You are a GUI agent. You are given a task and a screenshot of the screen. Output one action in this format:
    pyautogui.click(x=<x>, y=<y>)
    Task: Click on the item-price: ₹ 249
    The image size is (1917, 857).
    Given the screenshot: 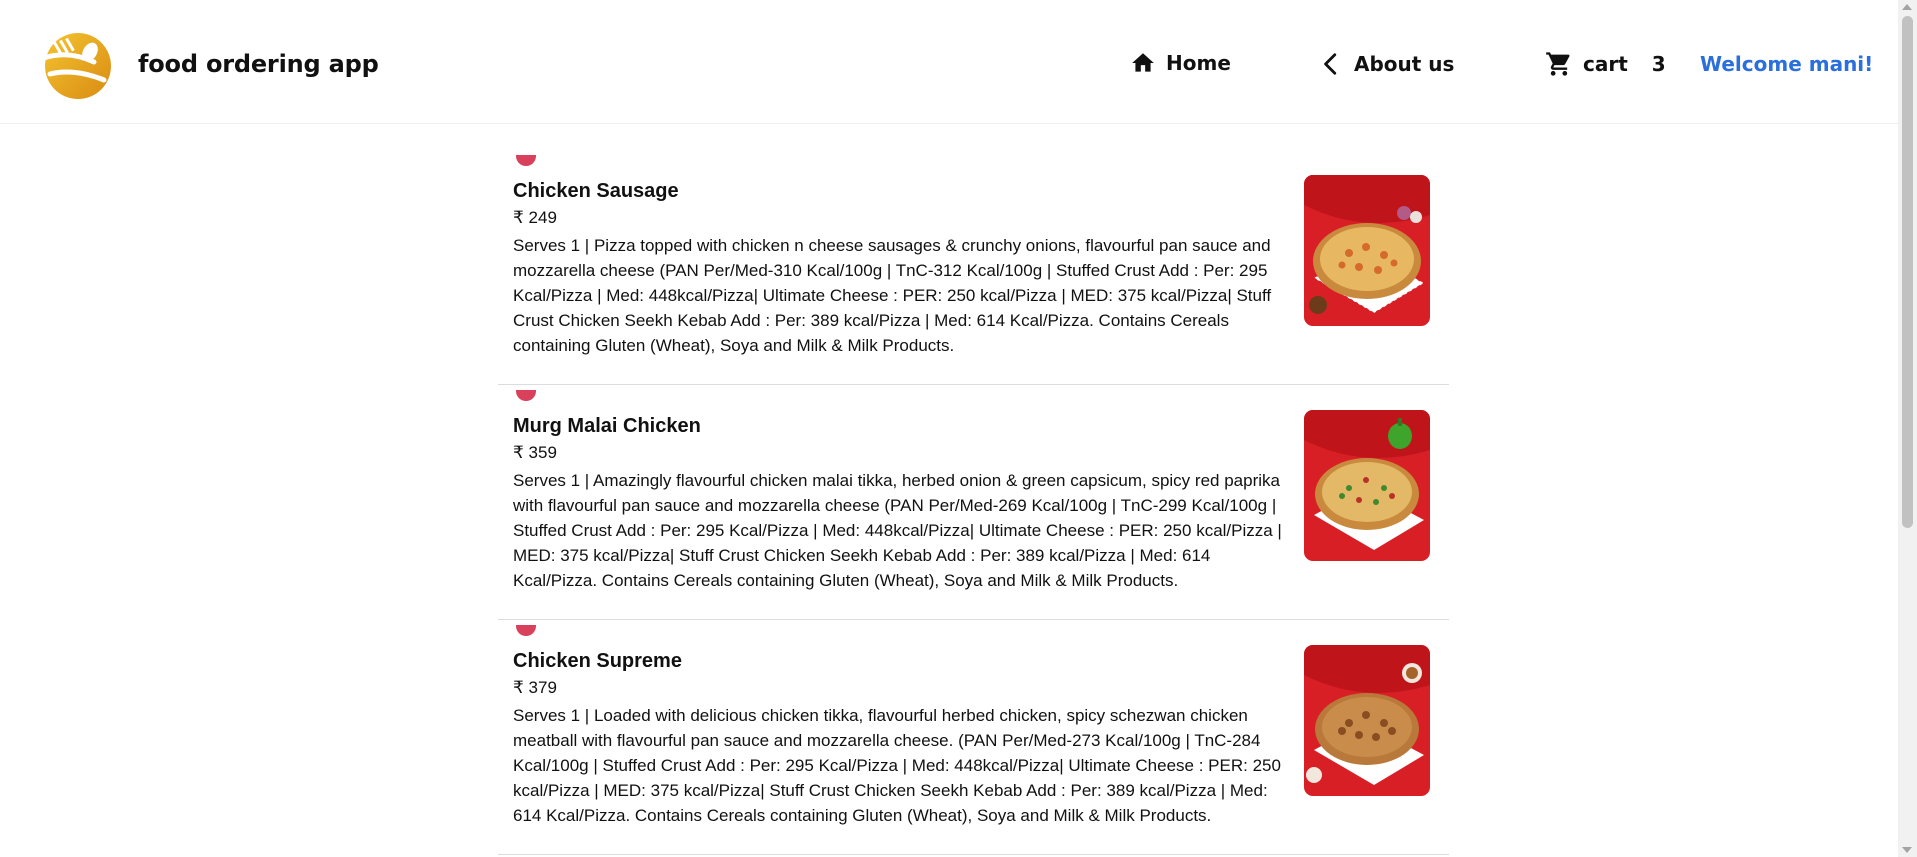 What is the action you would take?
    pyautogui.click(x=535, y=217)
    